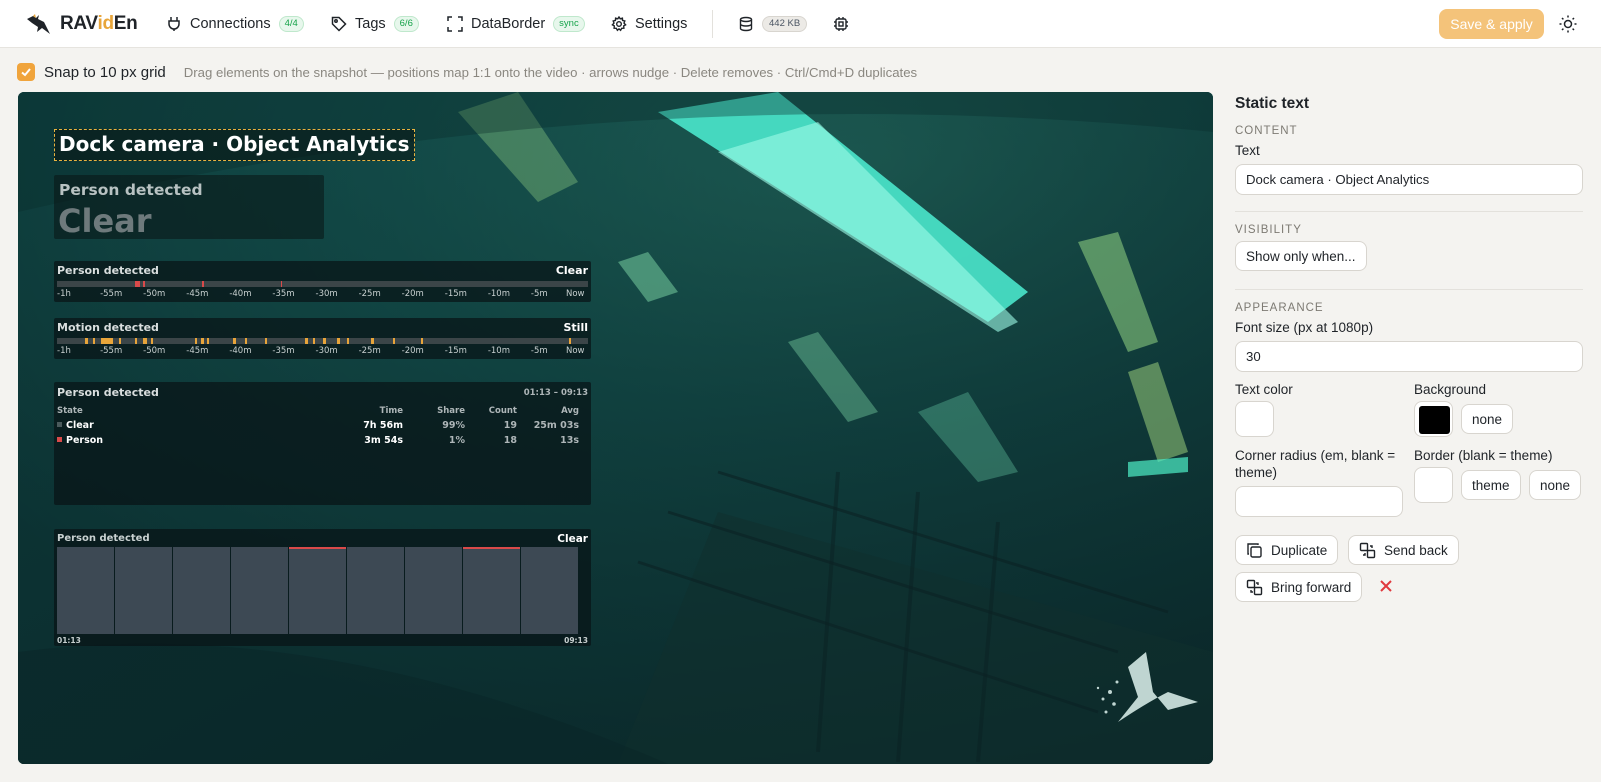  I want to click on motion-timeline-title: Motion detected, so click(108, 327).